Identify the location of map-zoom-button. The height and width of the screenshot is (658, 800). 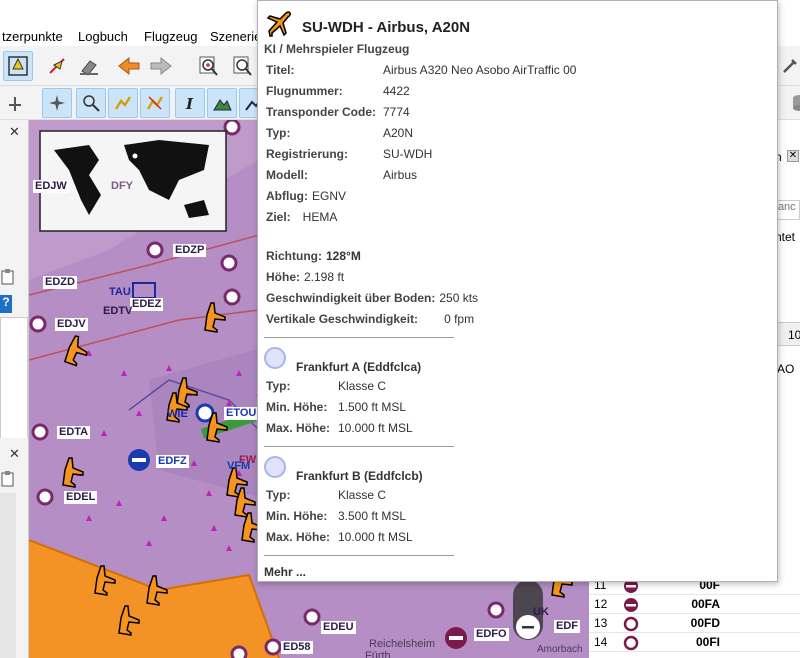
(91, 103).